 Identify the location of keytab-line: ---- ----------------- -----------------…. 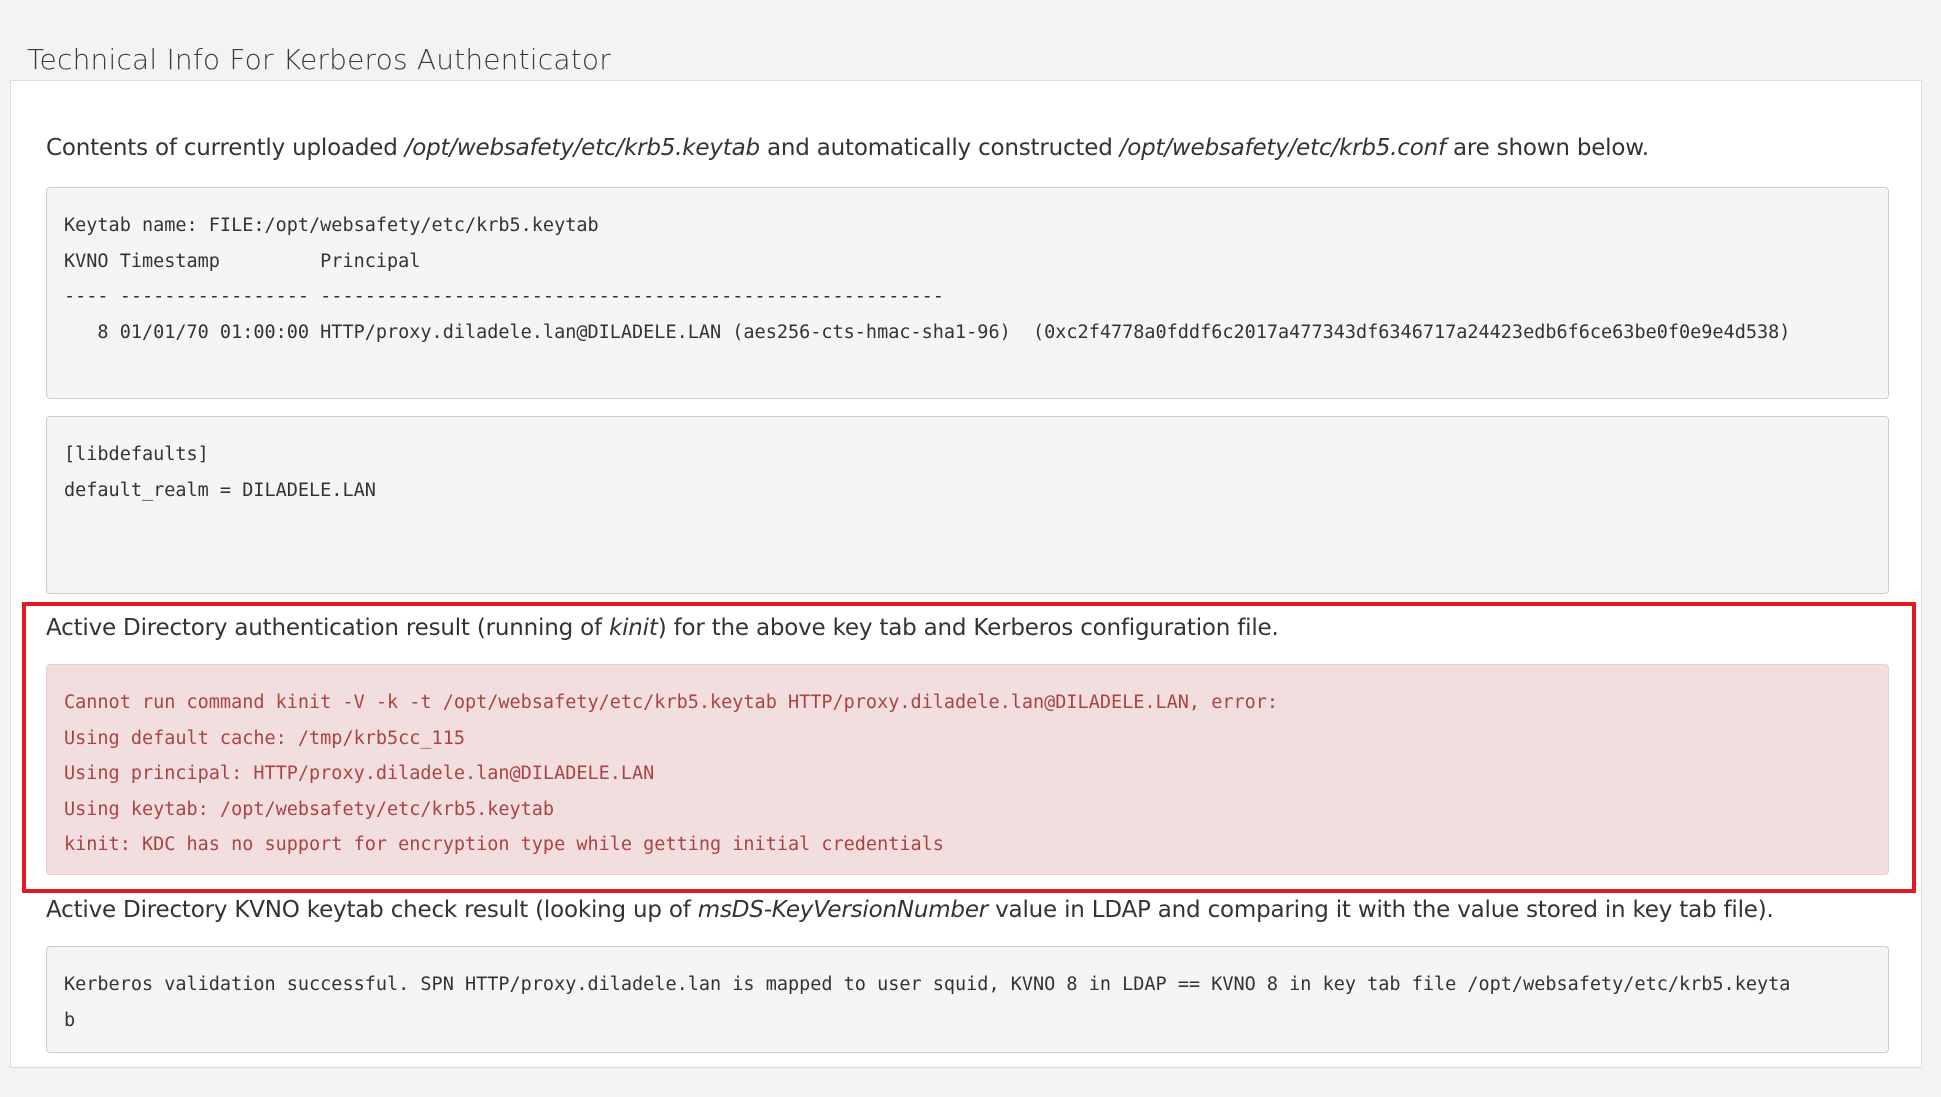
(504, 296).